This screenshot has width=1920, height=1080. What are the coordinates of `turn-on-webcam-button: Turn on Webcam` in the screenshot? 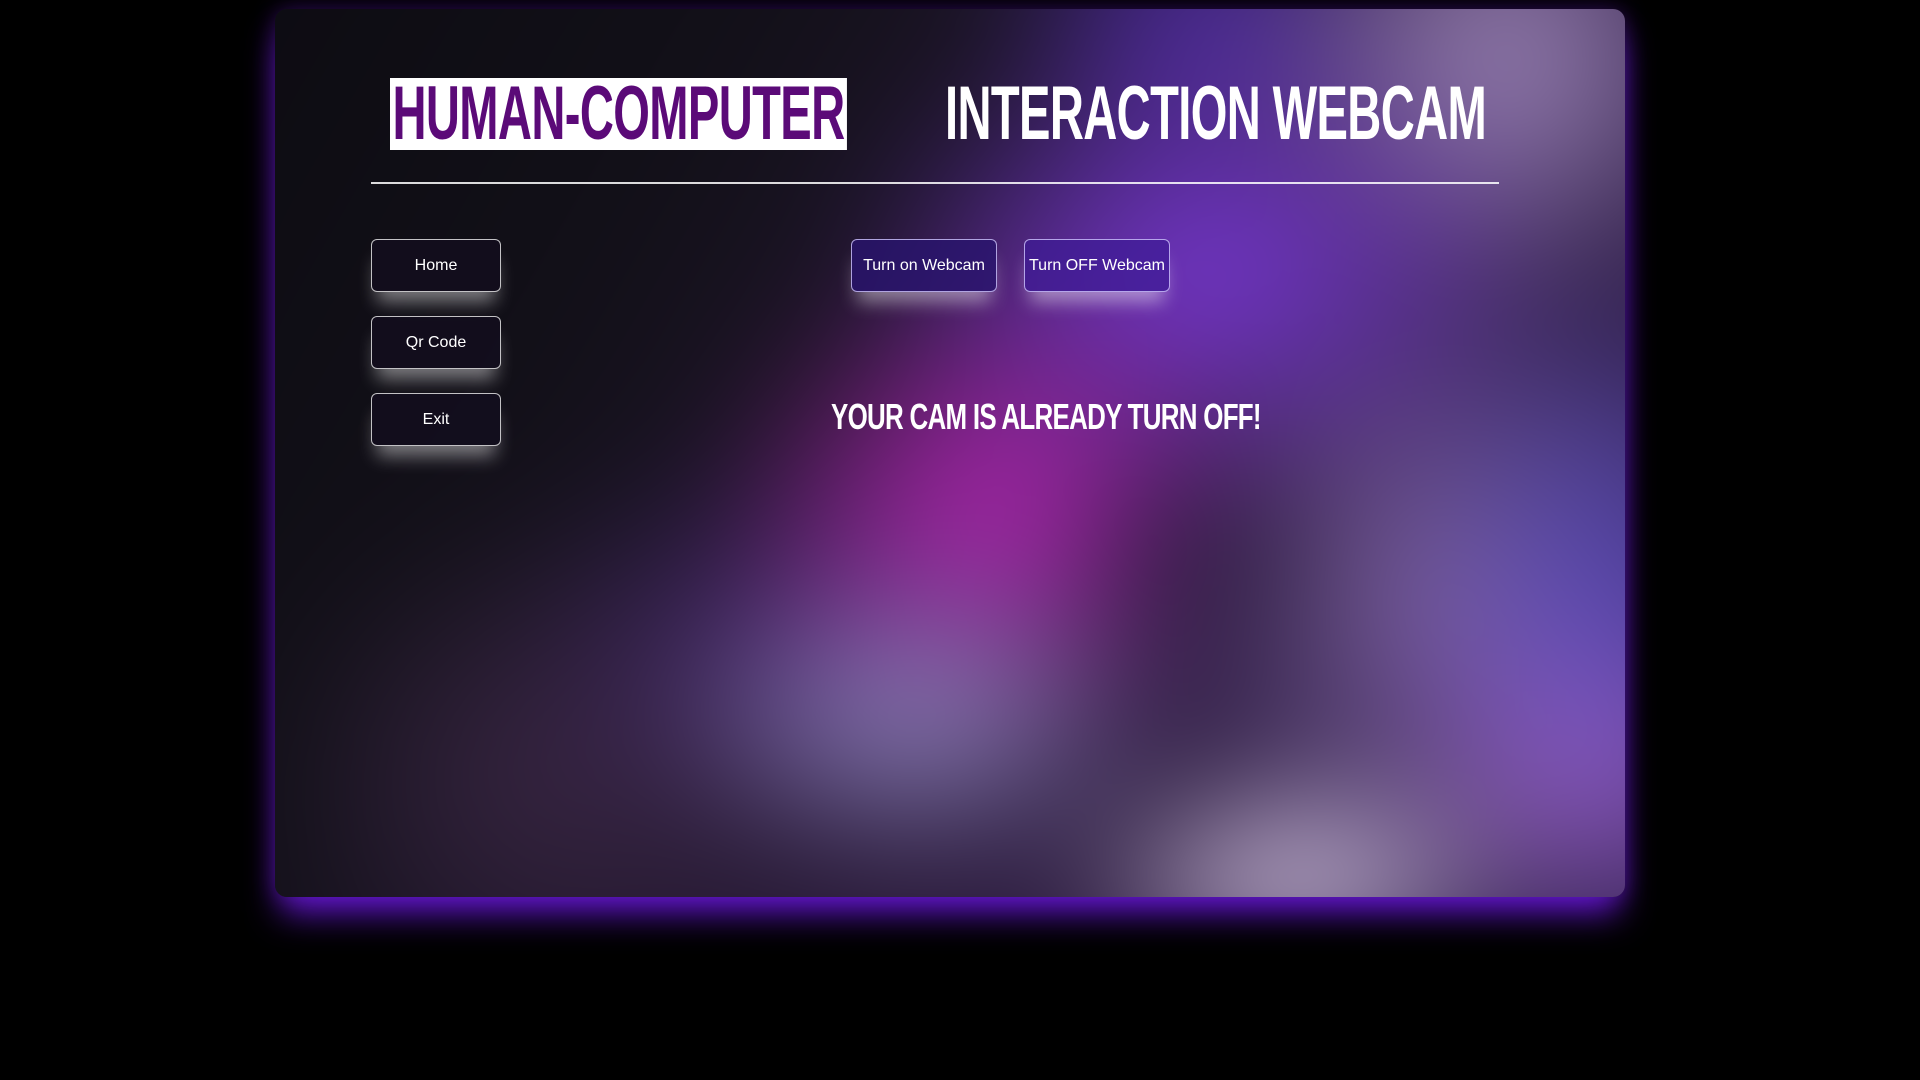 It's located at (924, 265).